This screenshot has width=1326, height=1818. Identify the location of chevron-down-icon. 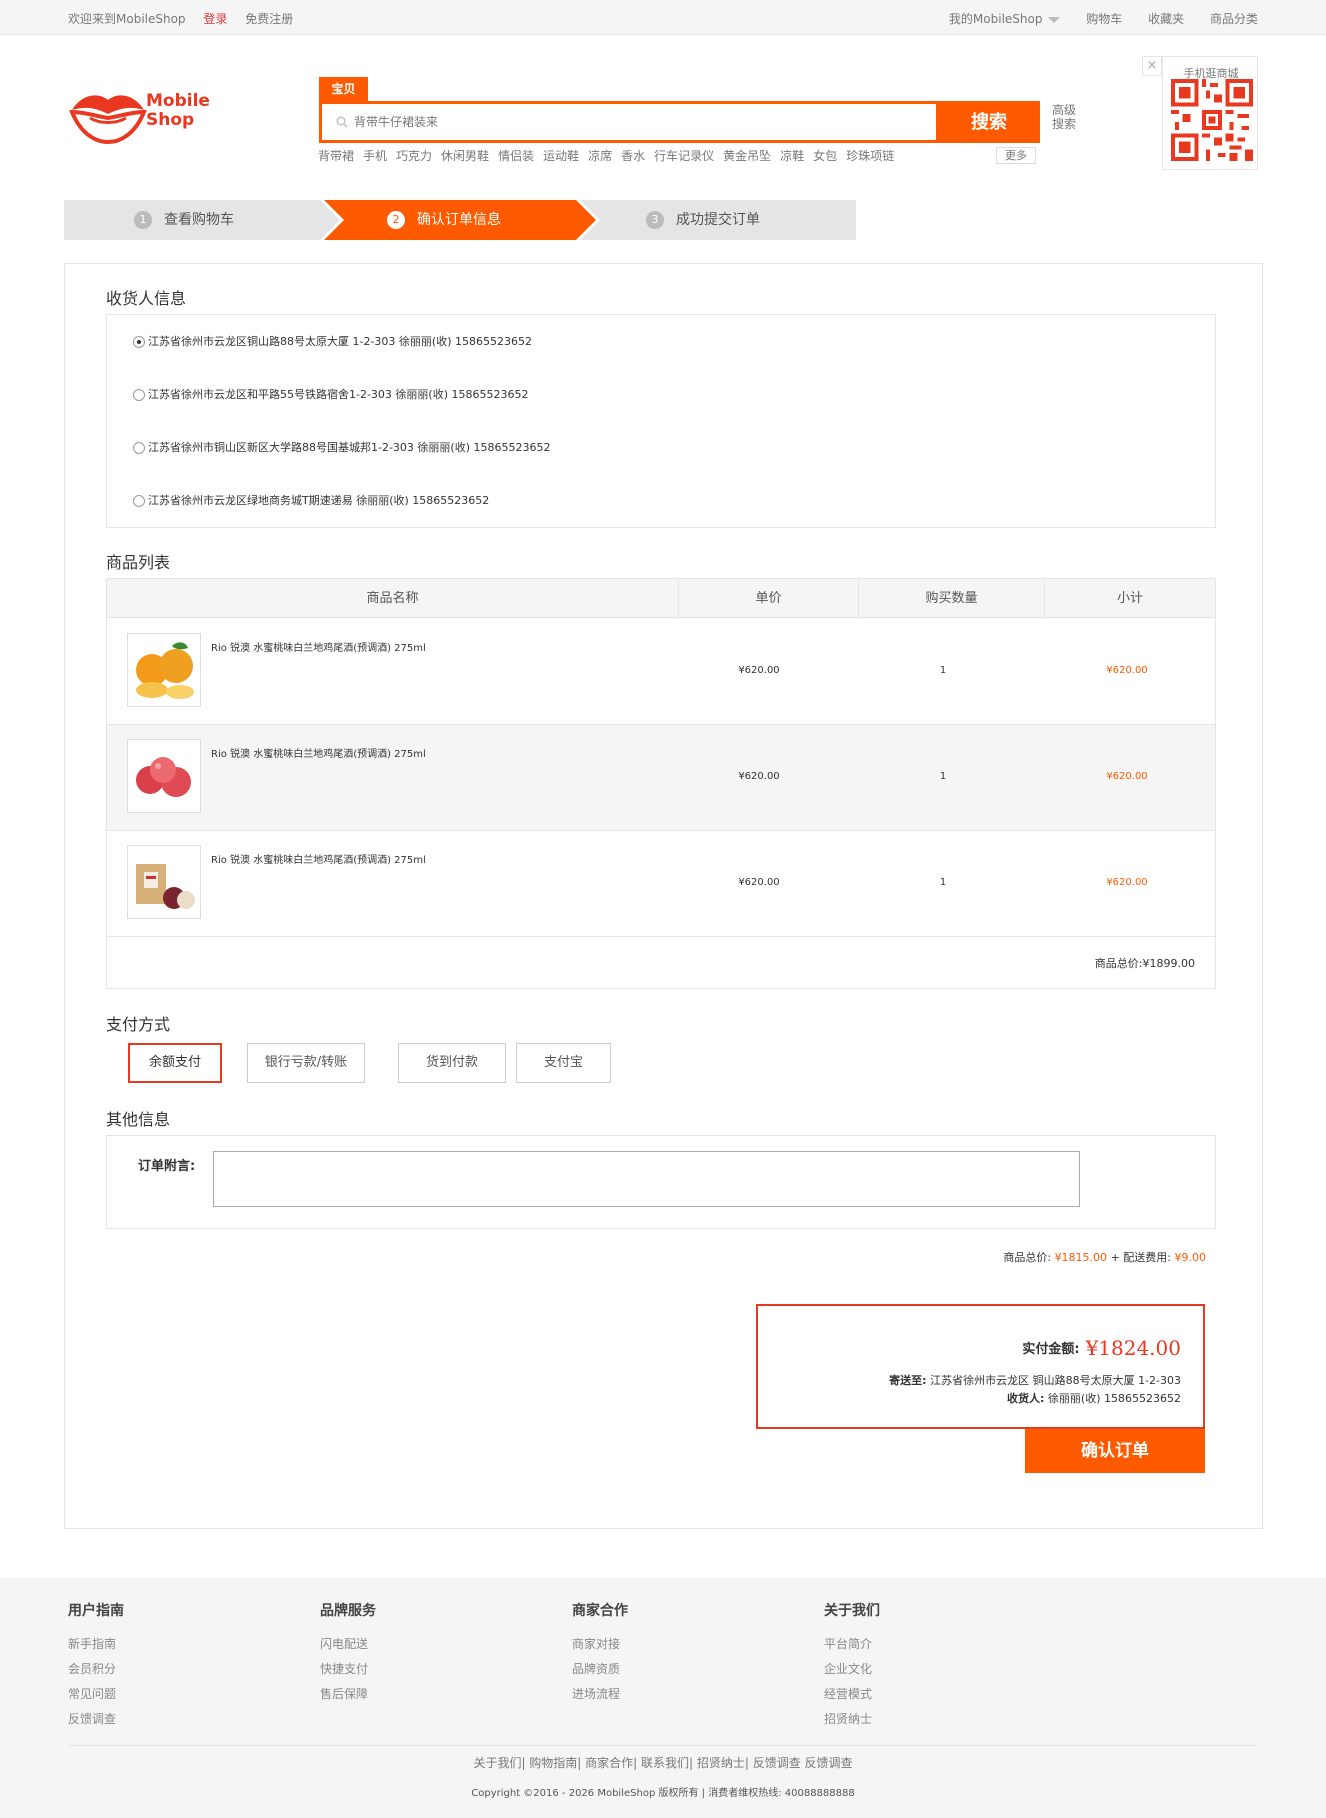
(1054, 19).